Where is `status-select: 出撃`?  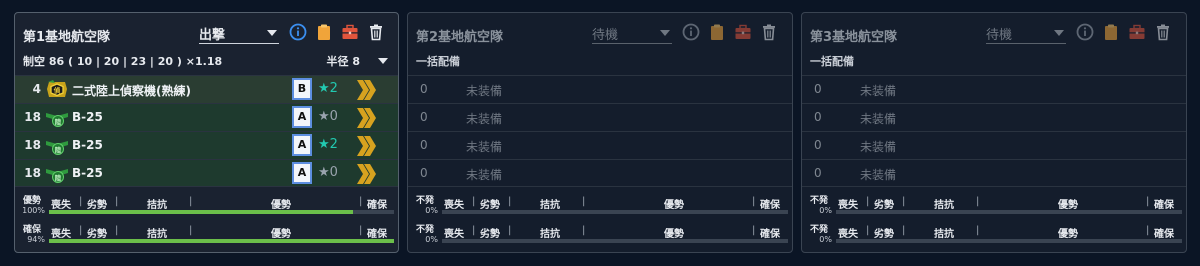
status-select: 出撃 is located at coordinates (239, 33).